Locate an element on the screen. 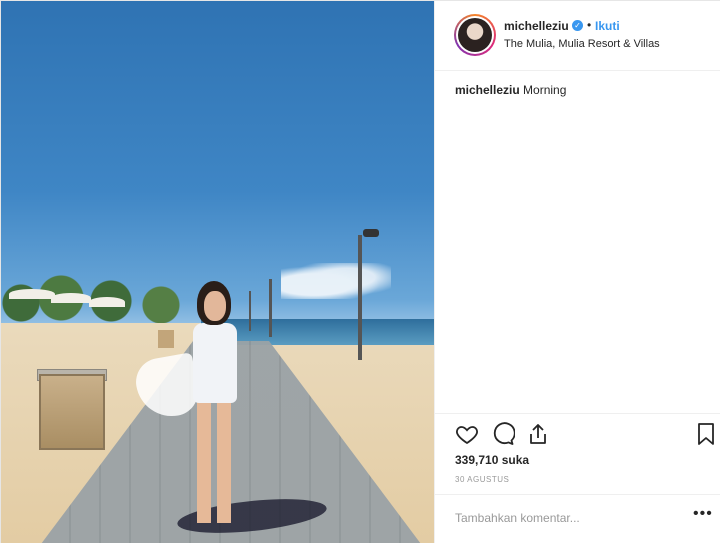  avatar-image is located at coordinates (475, 35).